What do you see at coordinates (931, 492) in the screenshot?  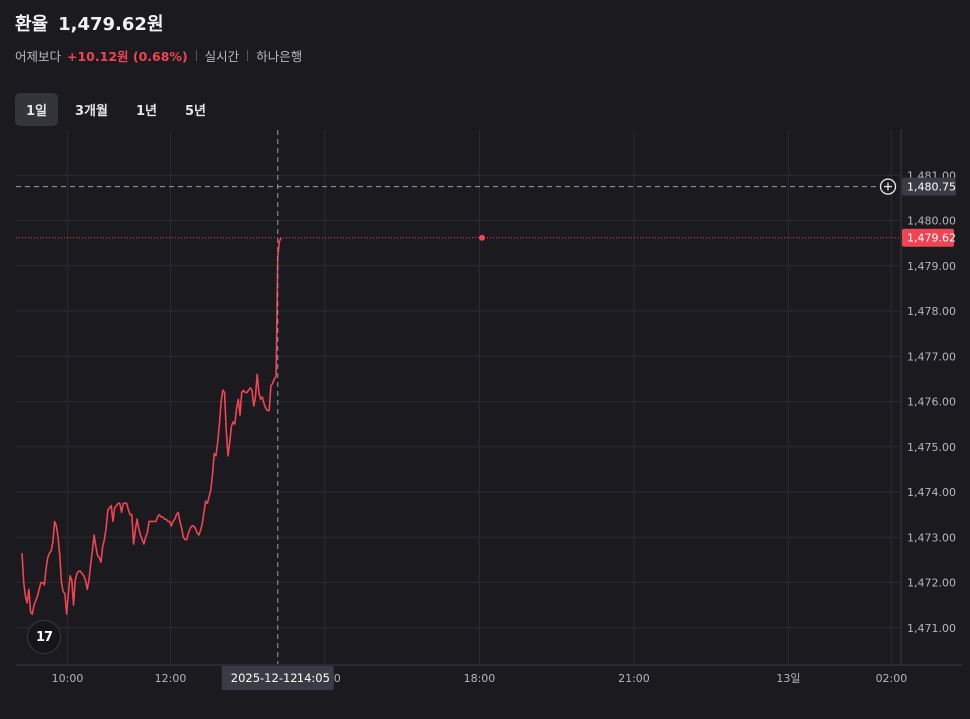 I see `y-tick-label: 1,474.00` at bounding box center [931, 492].